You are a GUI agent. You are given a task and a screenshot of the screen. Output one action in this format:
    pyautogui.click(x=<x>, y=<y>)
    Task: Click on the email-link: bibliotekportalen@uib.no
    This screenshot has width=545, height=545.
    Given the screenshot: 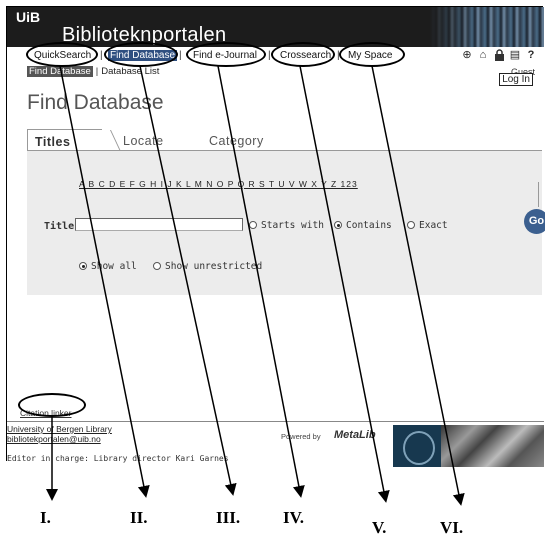 What is the action you would take?
    pyautogui.click(x=54, y=439)
    